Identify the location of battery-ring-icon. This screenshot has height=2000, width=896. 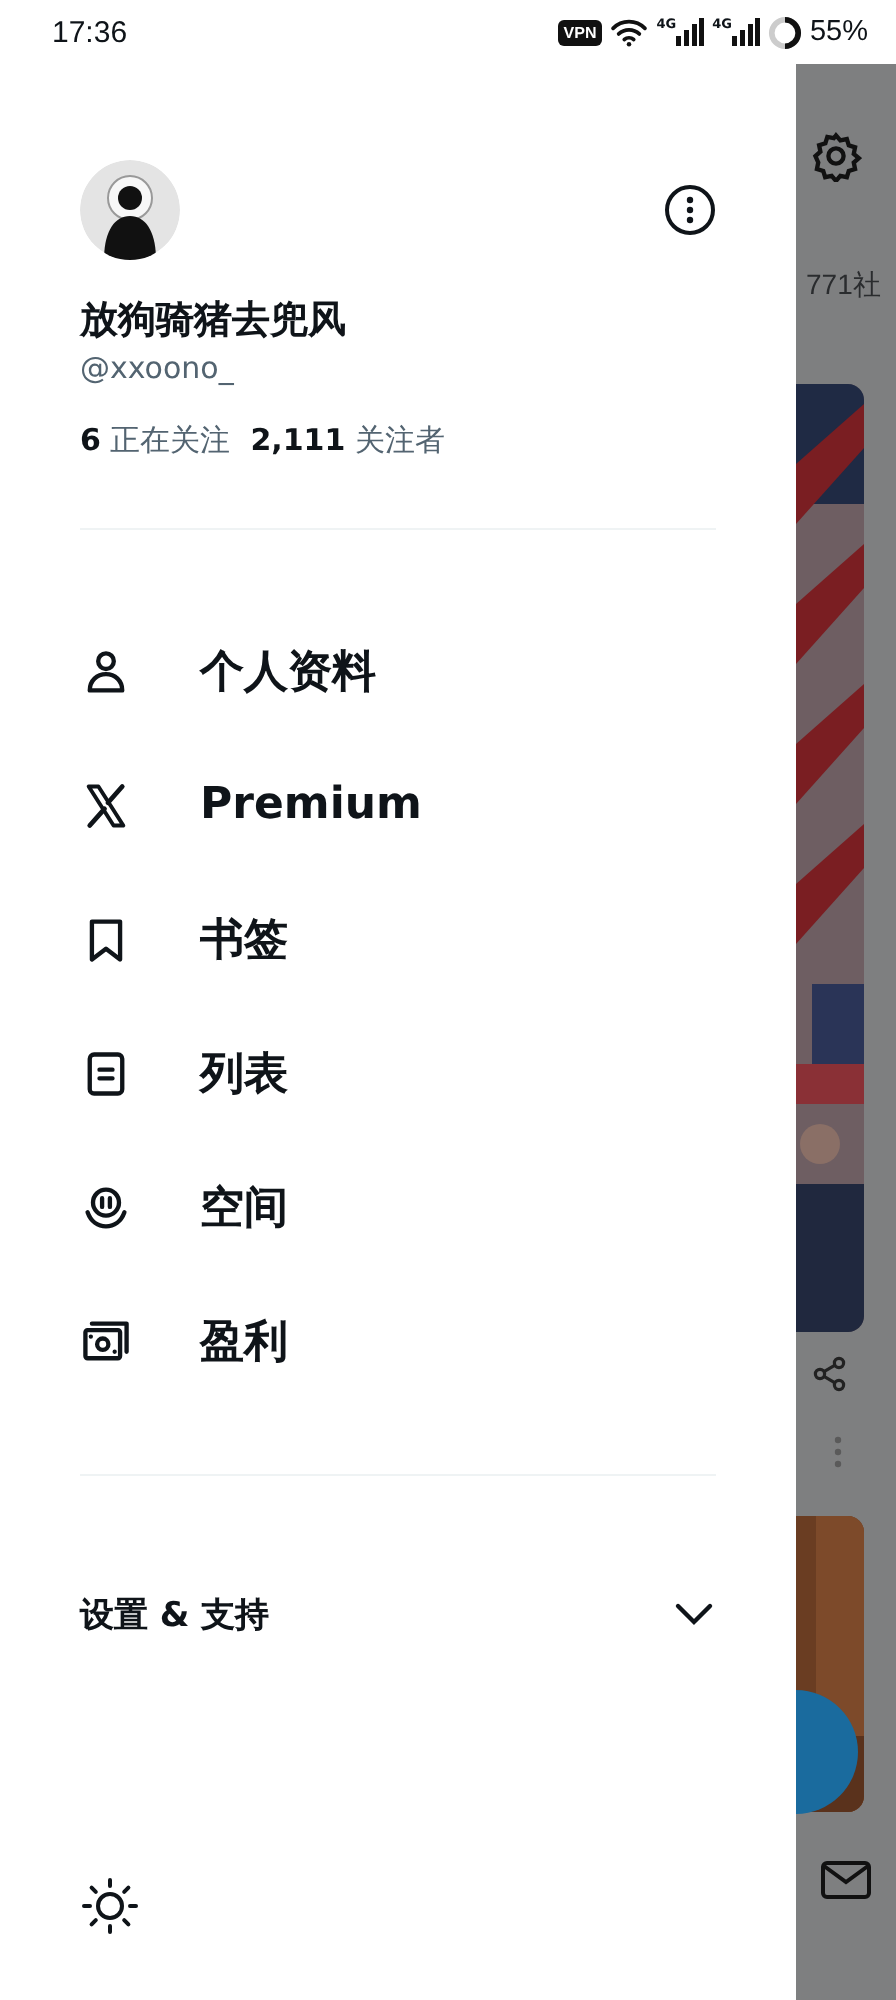
(784, 32).